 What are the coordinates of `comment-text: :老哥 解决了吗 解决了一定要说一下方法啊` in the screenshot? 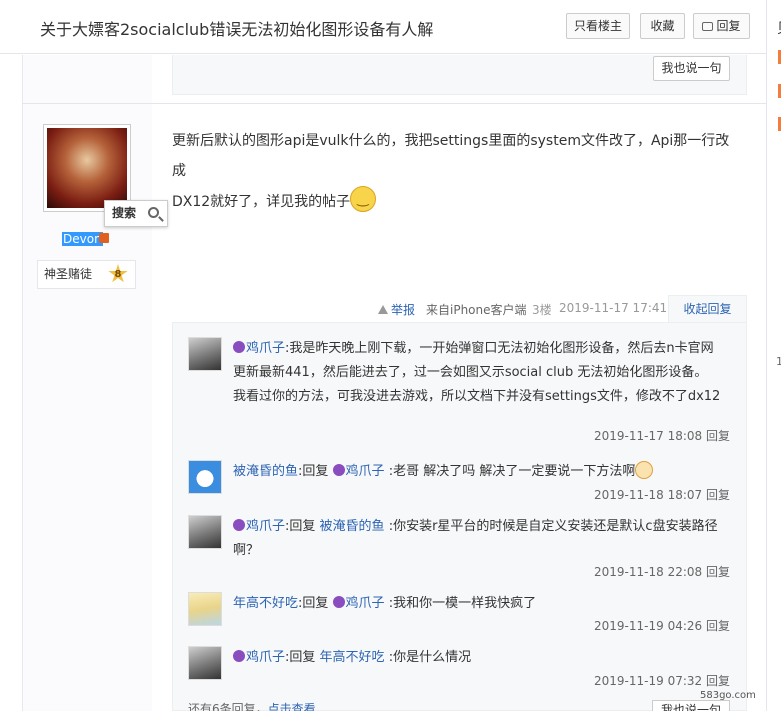 It's located at (512, 471).